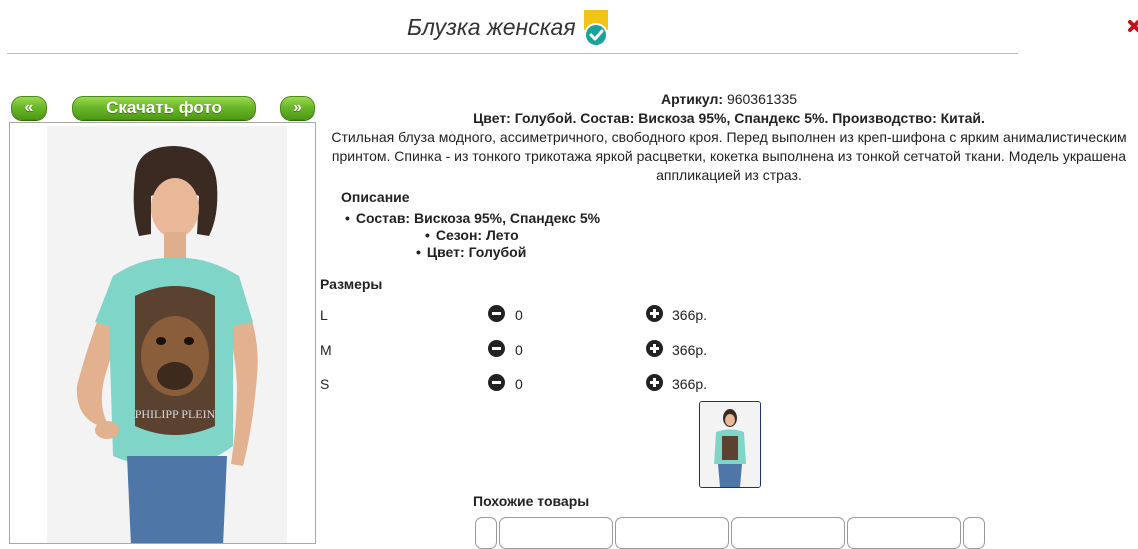 This screenshot has height=549, width=1138. I want to click on size-row: M 0 366р., so click(530, 350).